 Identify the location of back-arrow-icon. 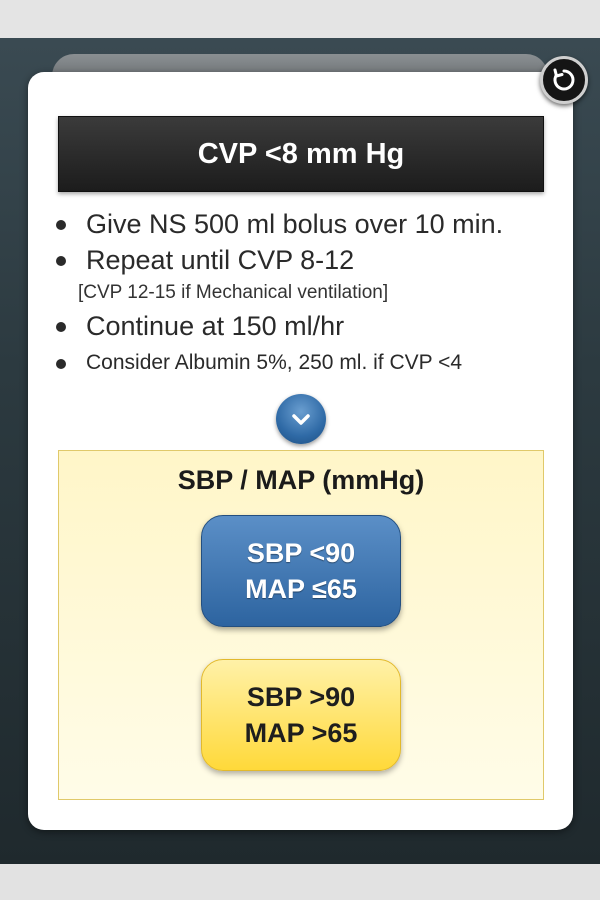
(564, 79).